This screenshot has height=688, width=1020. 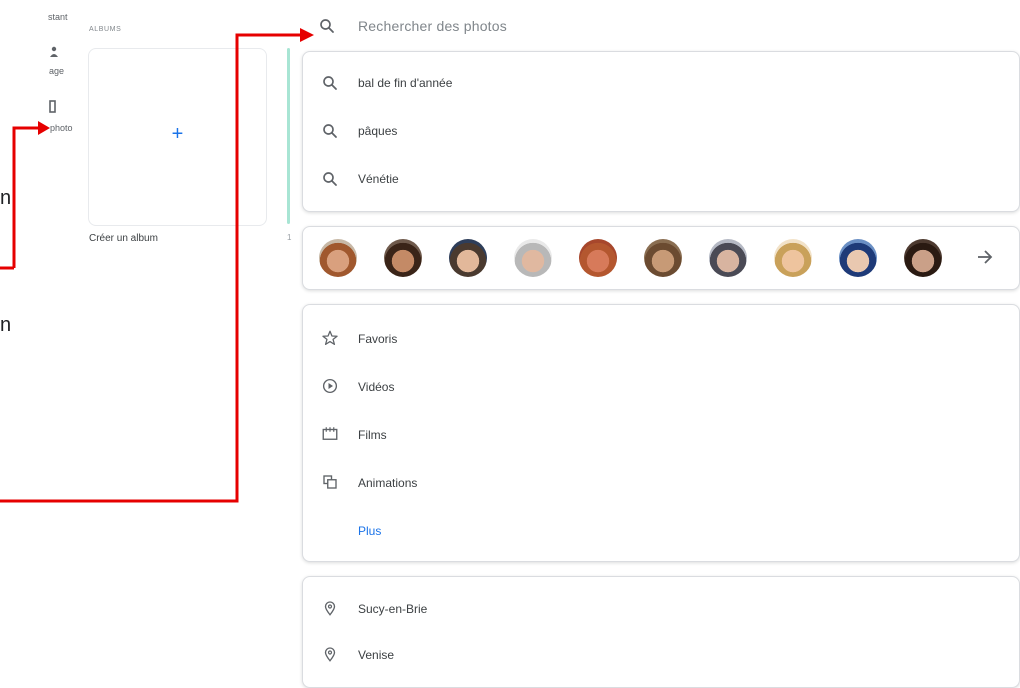 I want to click on people-row, so click(x=661, y=258).